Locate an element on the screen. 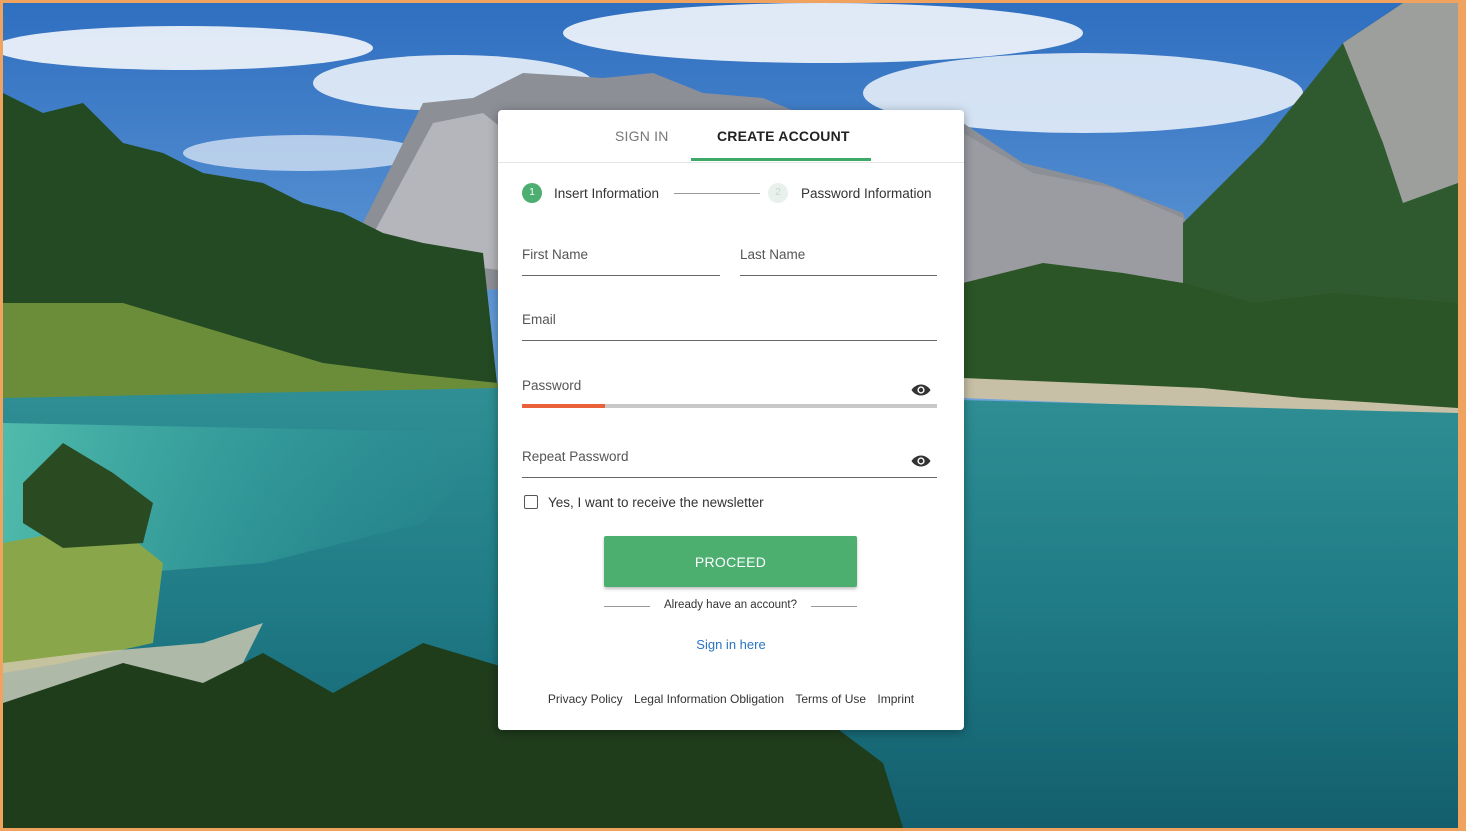  password-field: Password is located at coordinates (729, 391).